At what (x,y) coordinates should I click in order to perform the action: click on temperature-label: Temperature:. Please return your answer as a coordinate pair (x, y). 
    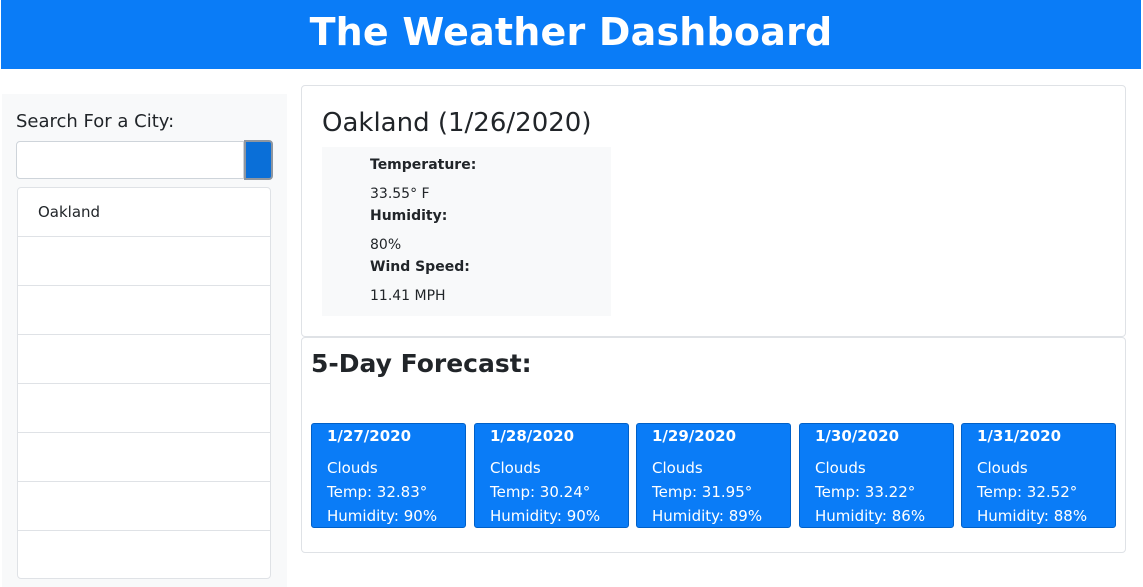
    Looking at the image, I should click on (423, 165).